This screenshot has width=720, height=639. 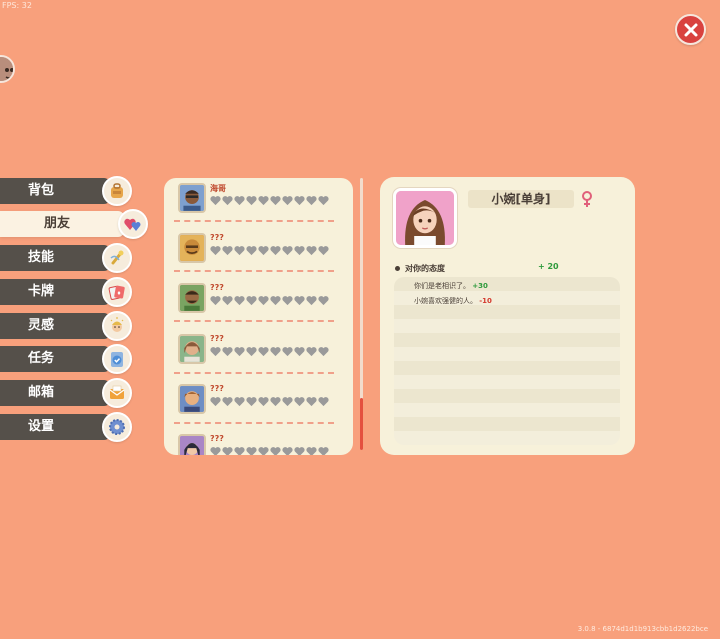 I want to click on close-button, so click(x=690, y=29).